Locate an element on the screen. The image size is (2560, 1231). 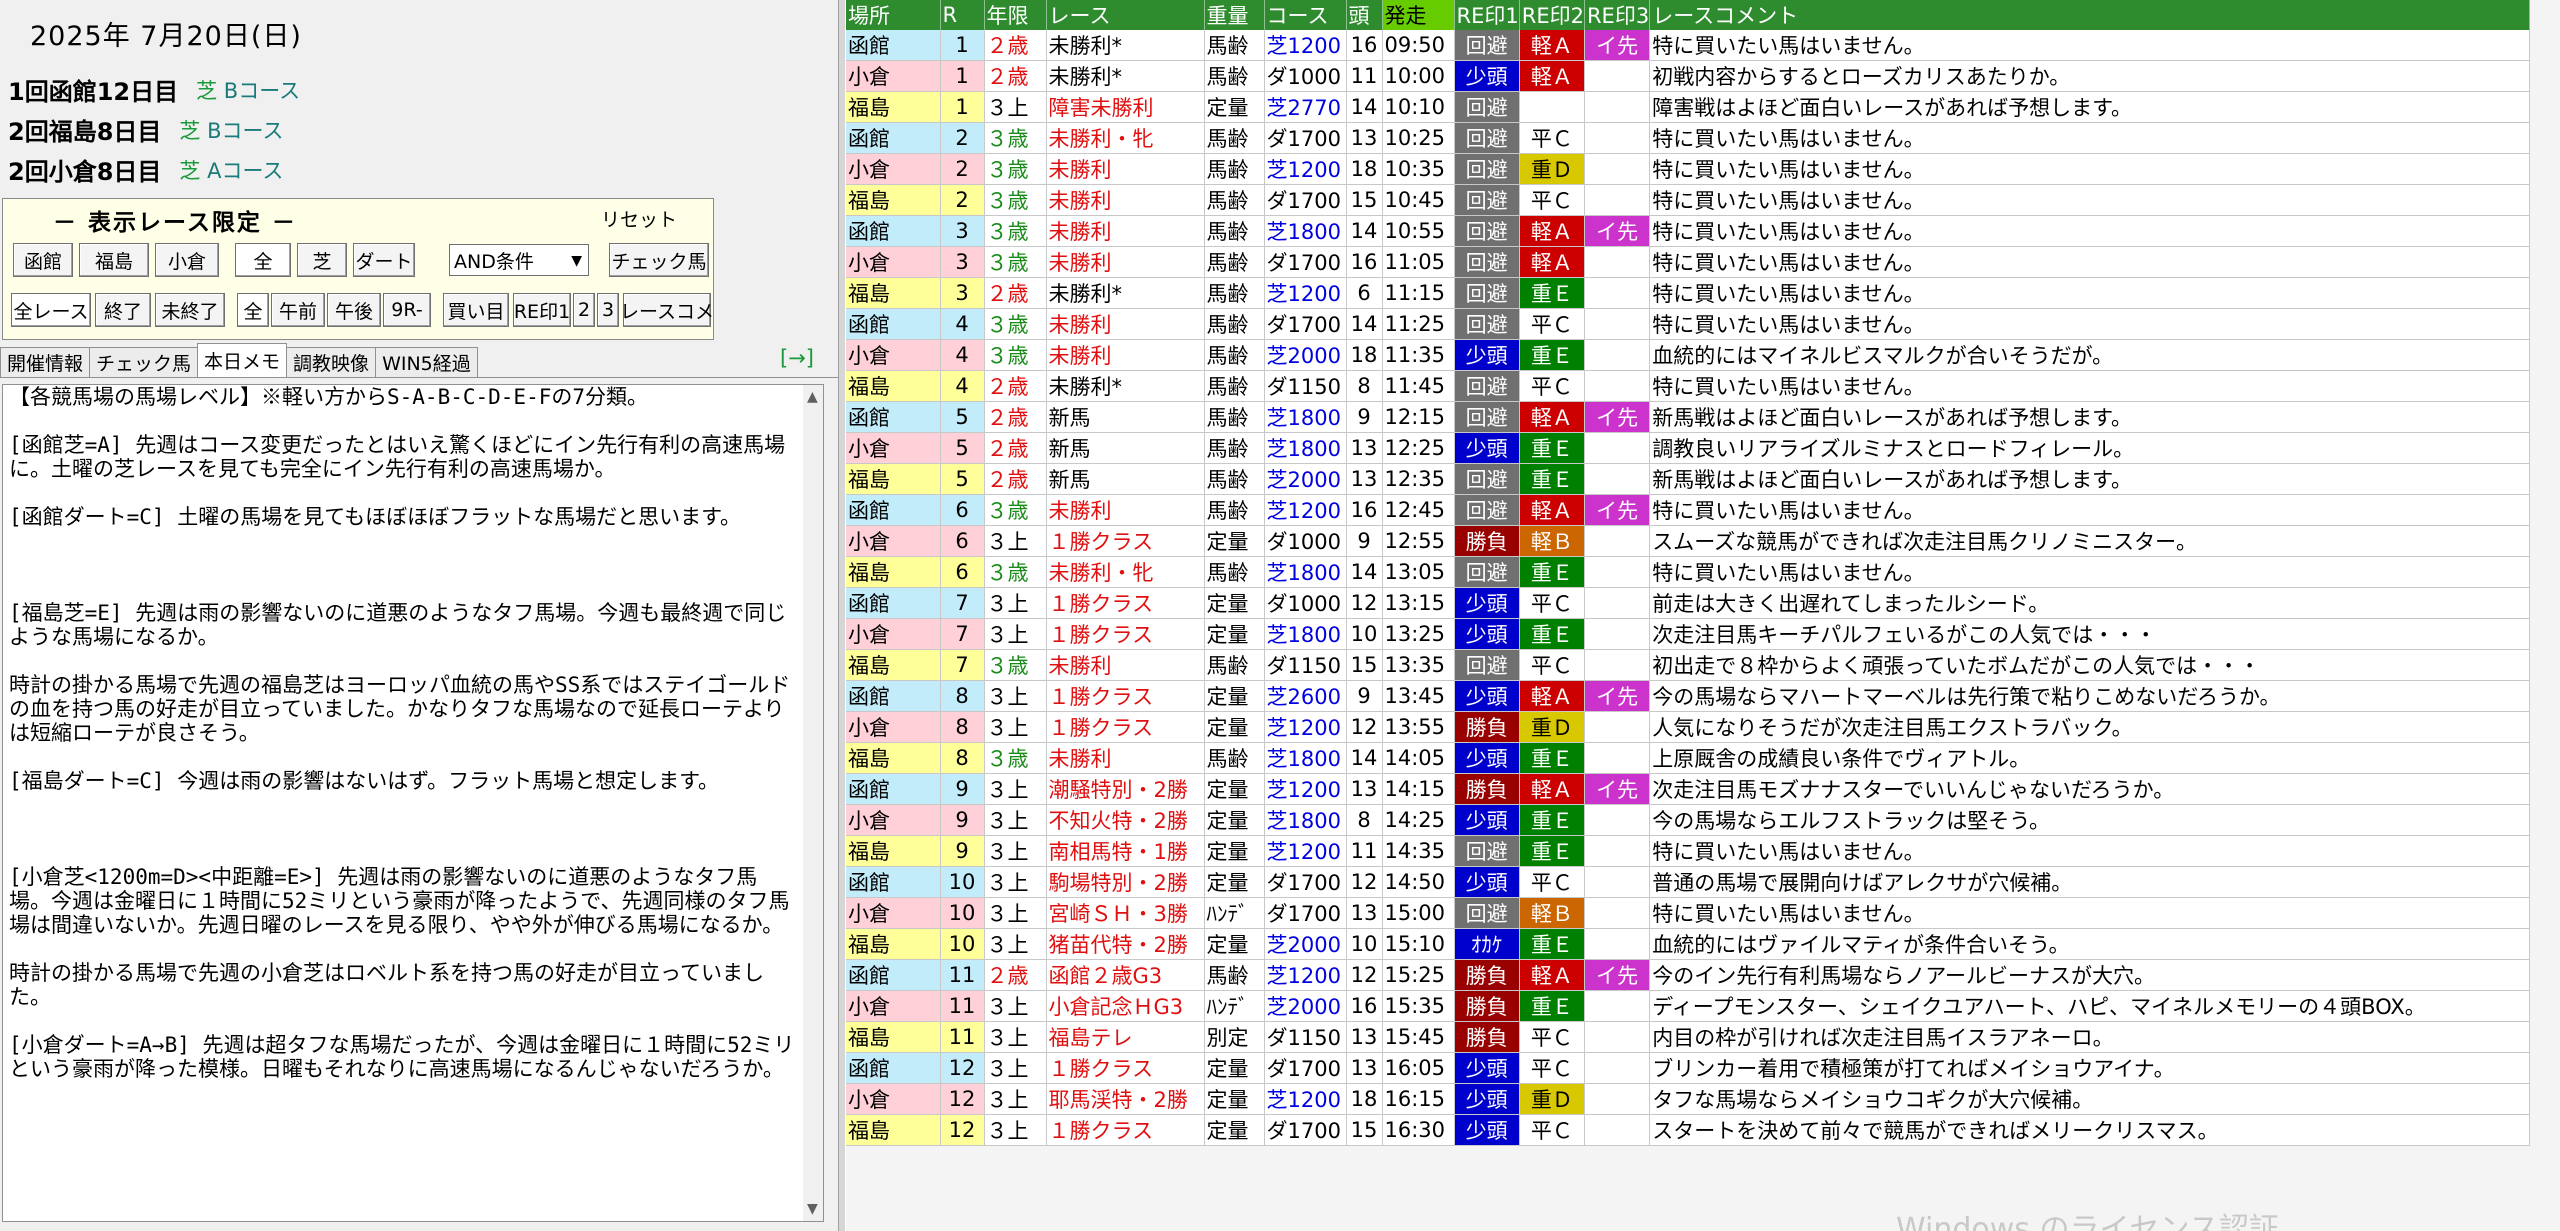
cell-post-time: 16:15 is located at coordinates (1418, 1099).